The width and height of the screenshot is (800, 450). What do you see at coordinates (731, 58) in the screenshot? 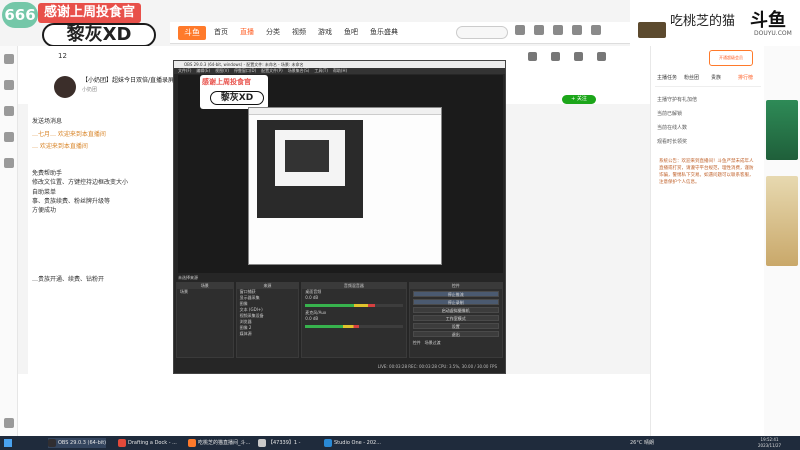
I see `vip-button: 开通超级会员` at bounding box center [731, 58].